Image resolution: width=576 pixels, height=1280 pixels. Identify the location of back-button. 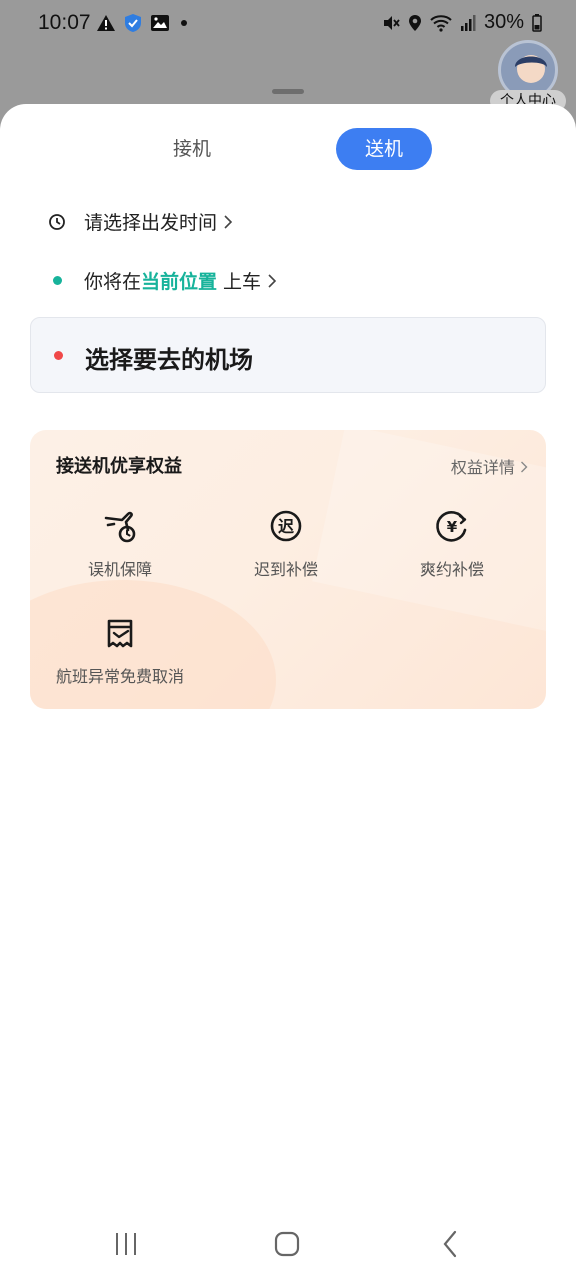
(450, 1244).